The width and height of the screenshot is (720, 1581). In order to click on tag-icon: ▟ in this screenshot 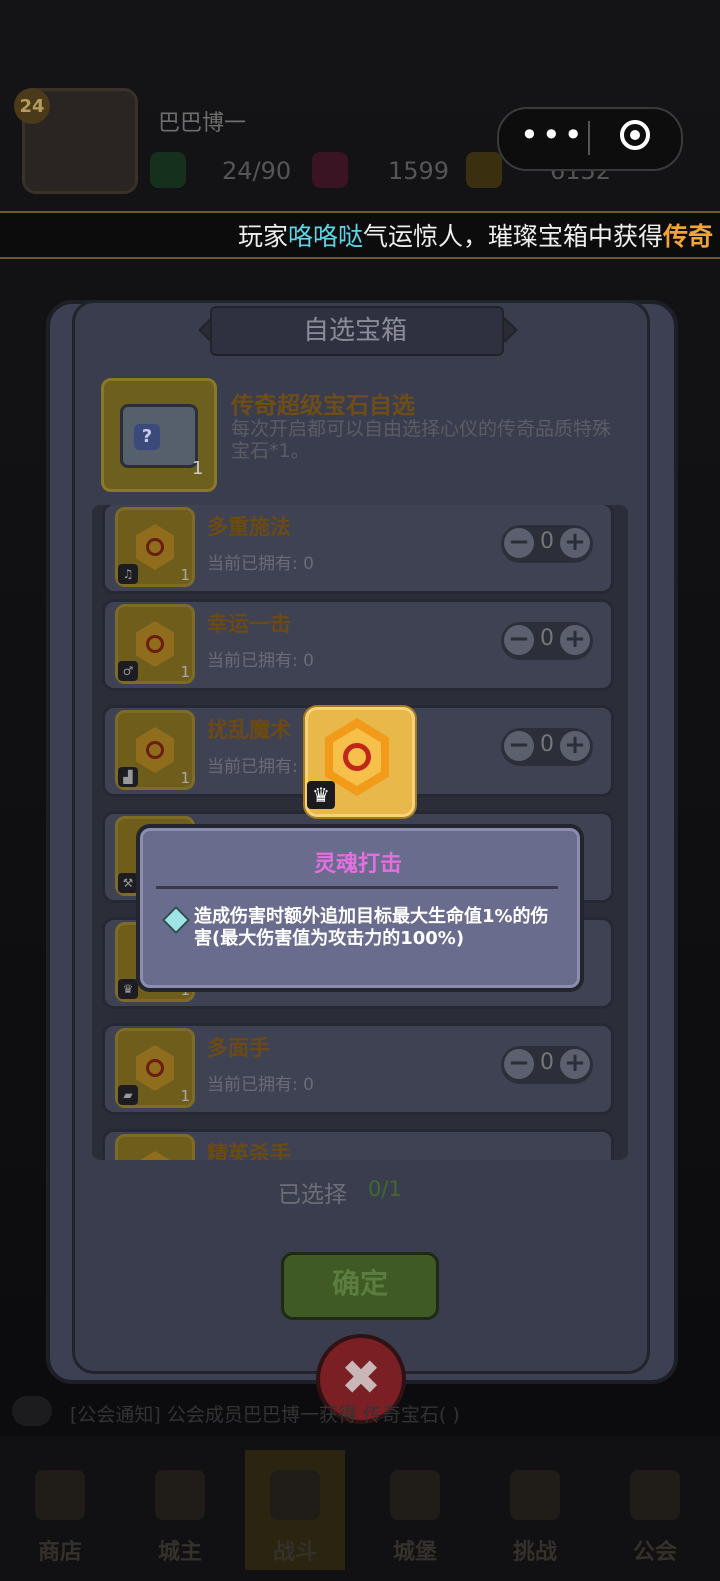, I will do `click(128, 777)`.